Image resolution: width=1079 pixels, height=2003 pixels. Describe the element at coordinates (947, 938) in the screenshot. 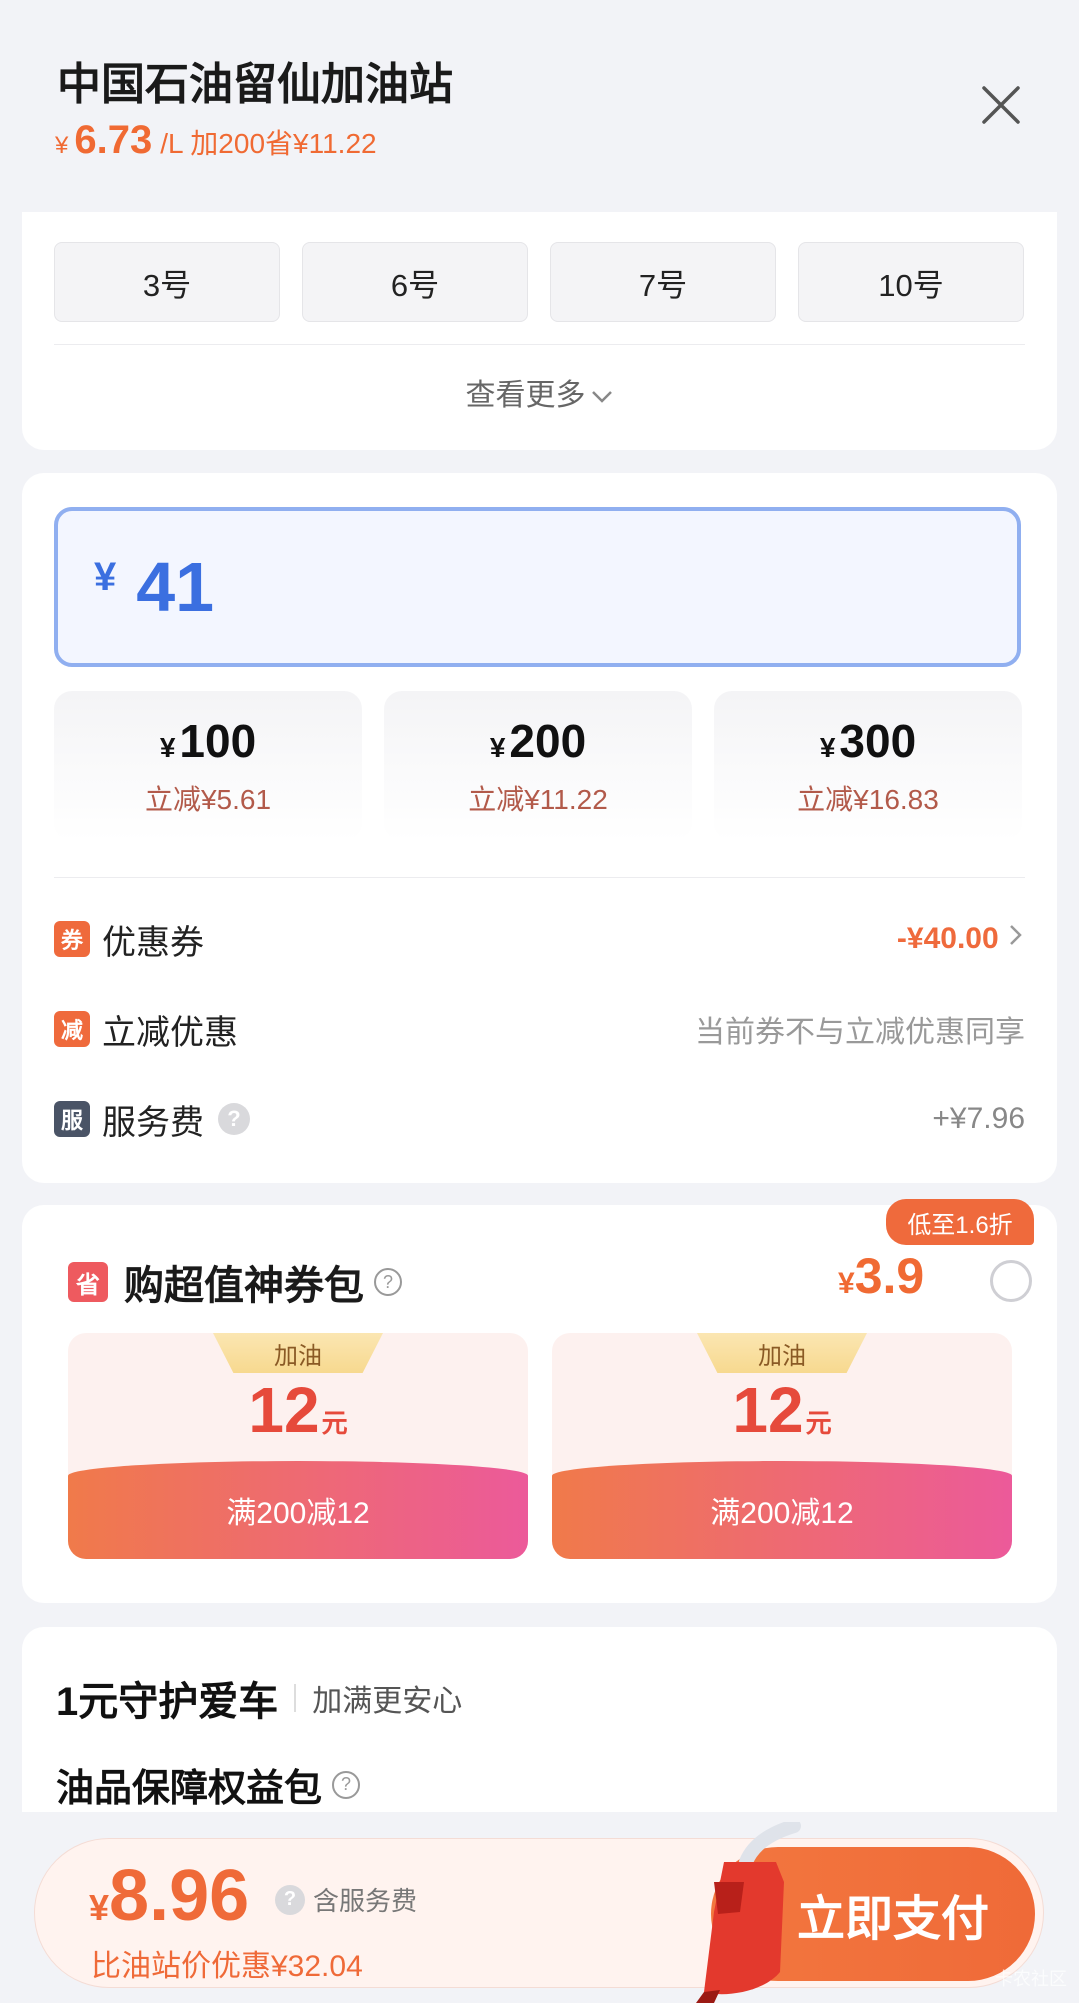

I see `coupon-amount: -¥40.00` at that location.